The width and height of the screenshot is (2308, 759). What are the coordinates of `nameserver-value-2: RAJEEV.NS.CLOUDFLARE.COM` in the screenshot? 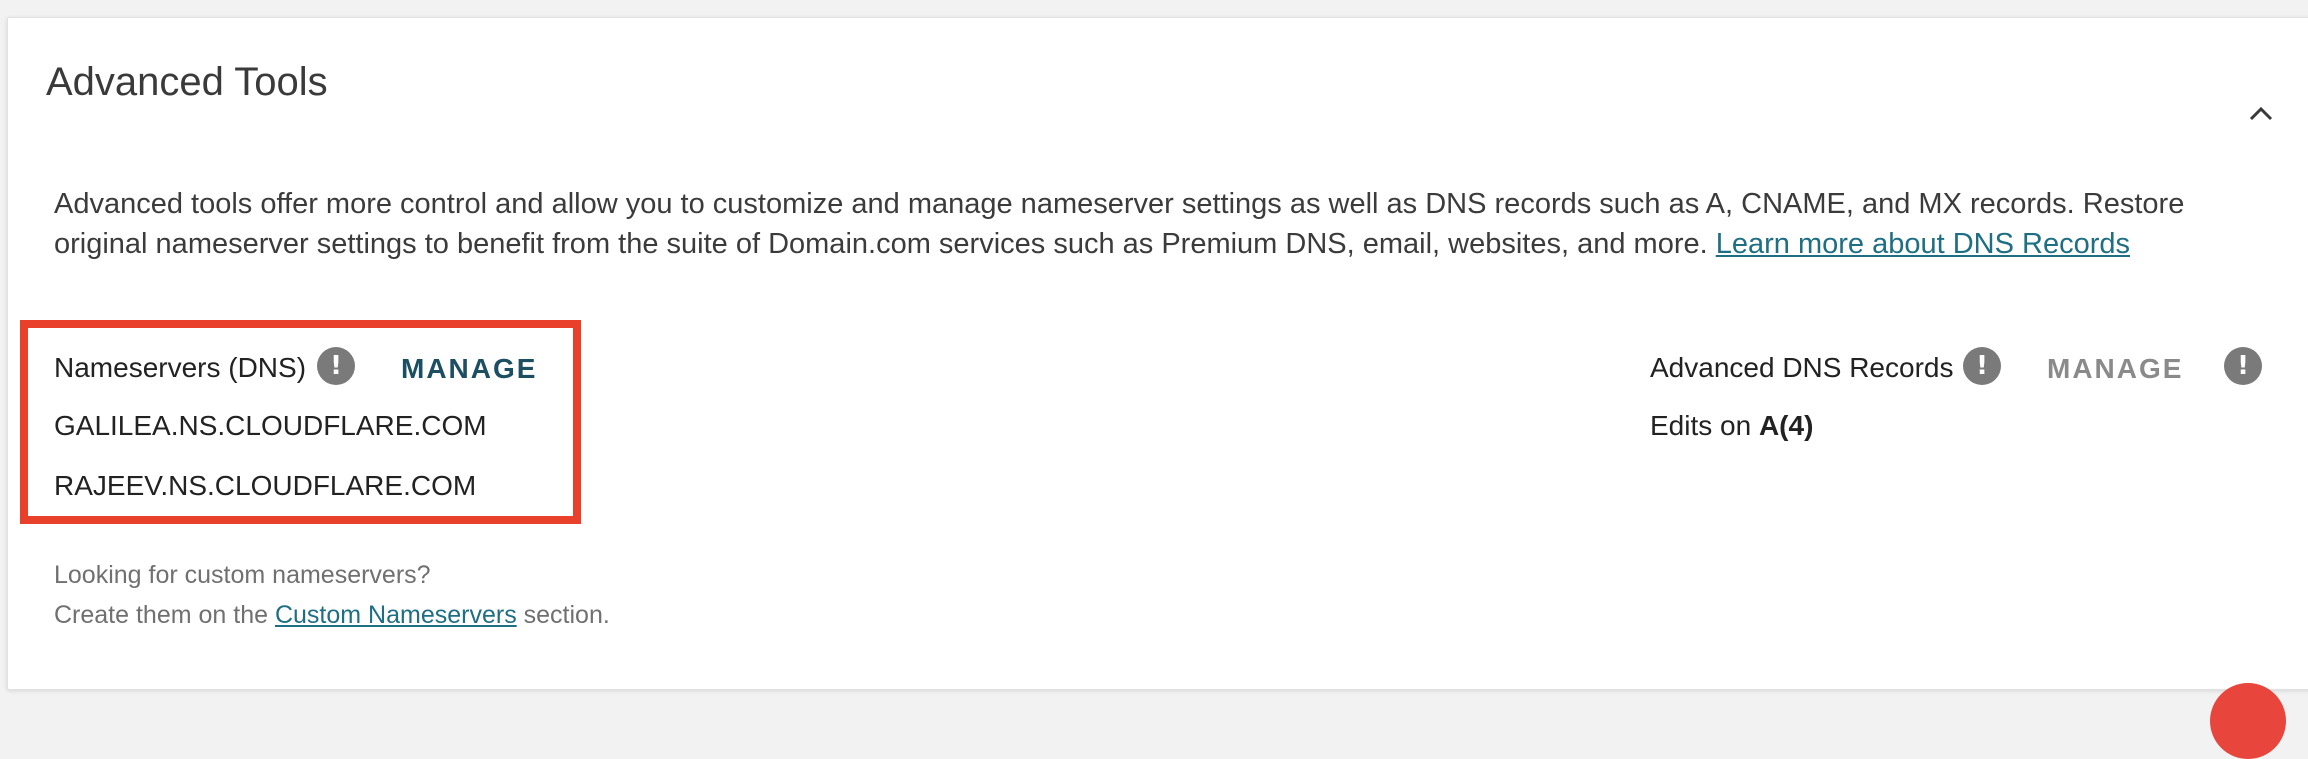 It's located at (265, 485).